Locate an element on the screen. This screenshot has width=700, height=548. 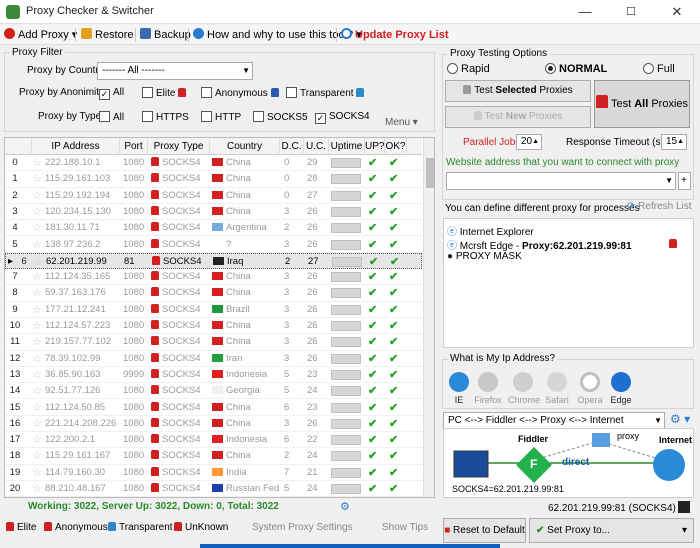
add-website-button: + is located at coordinates (684, 181).